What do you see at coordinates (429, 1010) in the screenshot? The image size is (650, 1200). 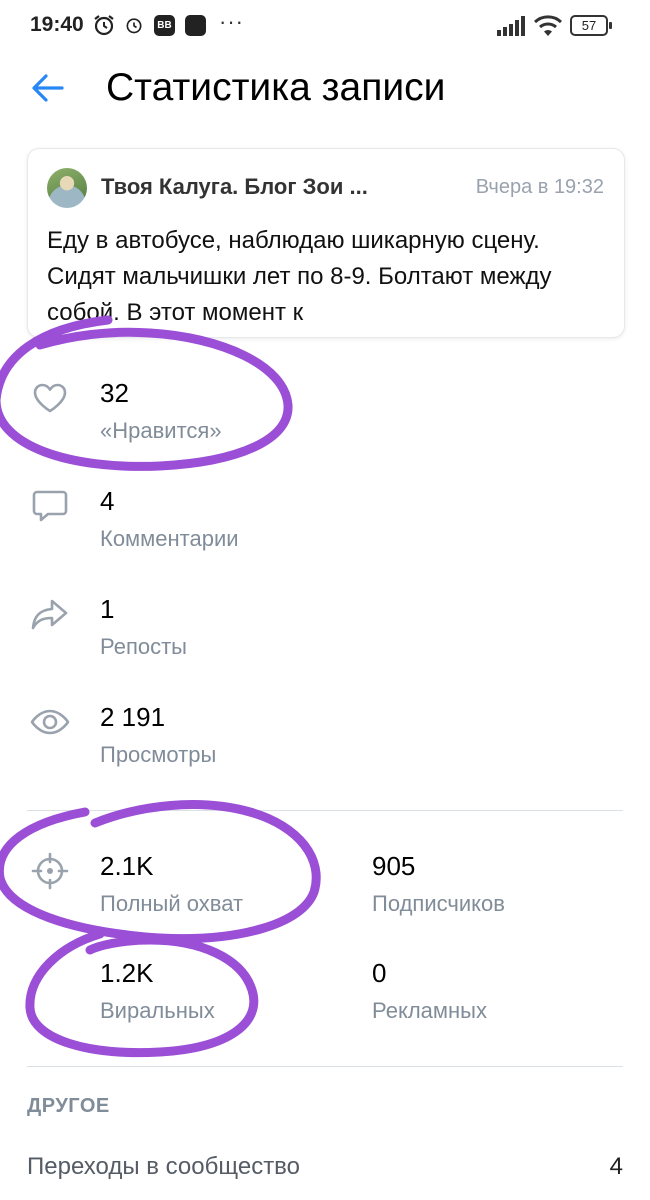 I see `ads-label: Рекламных` at bounding box center [429, 1010].